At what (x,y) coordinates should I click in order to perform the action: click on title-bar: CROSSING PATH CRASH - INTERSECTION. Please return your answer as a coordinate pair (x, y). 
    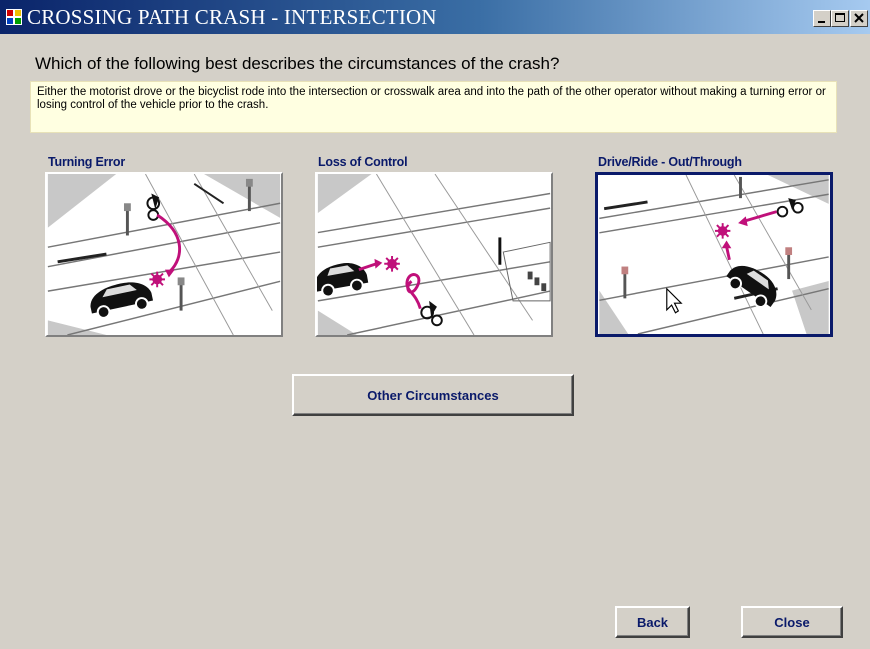
    Looking at the image, I should click on (435, 17).